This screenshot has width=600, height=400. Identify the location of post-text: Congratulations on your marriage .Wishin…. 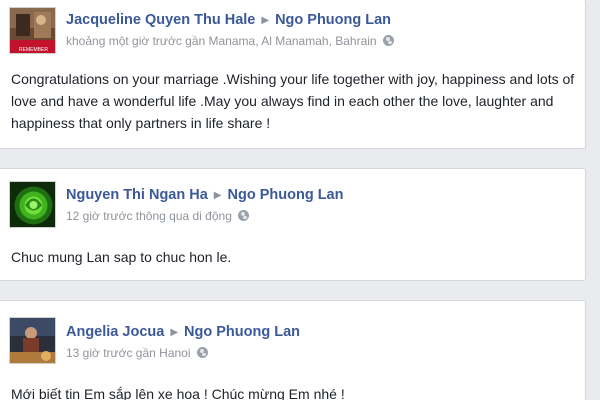
(293, 101).